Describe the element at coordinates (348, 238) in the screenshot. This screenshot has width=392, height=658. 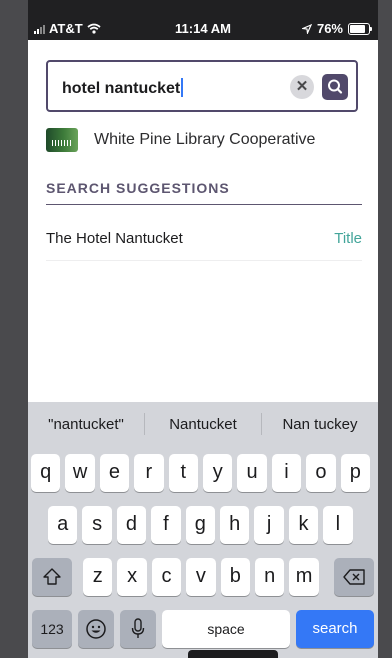
I see `suggestion-type: Title` at that location.